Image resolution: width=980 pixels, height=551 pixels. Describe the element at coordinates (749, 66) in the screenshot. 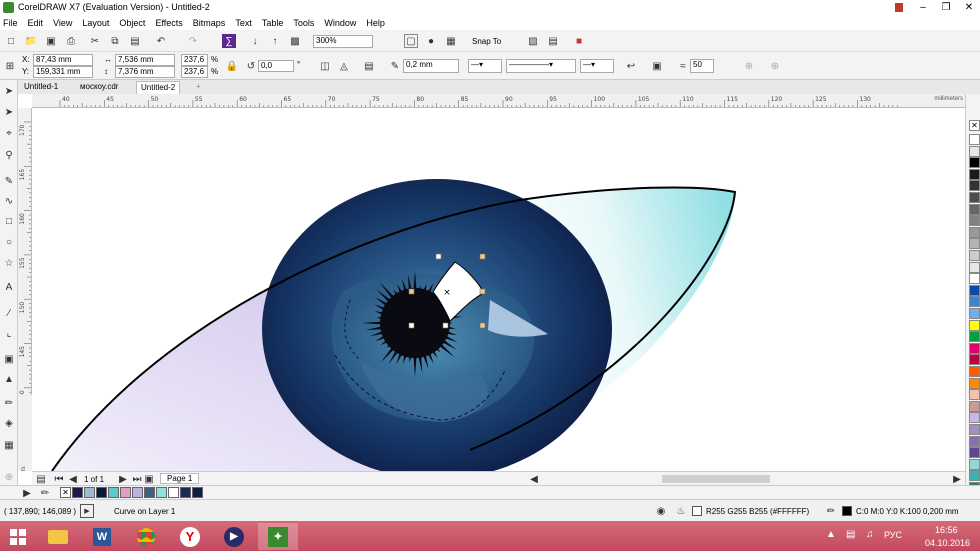

I see `quick-customize-icon: ⊕` at that location.